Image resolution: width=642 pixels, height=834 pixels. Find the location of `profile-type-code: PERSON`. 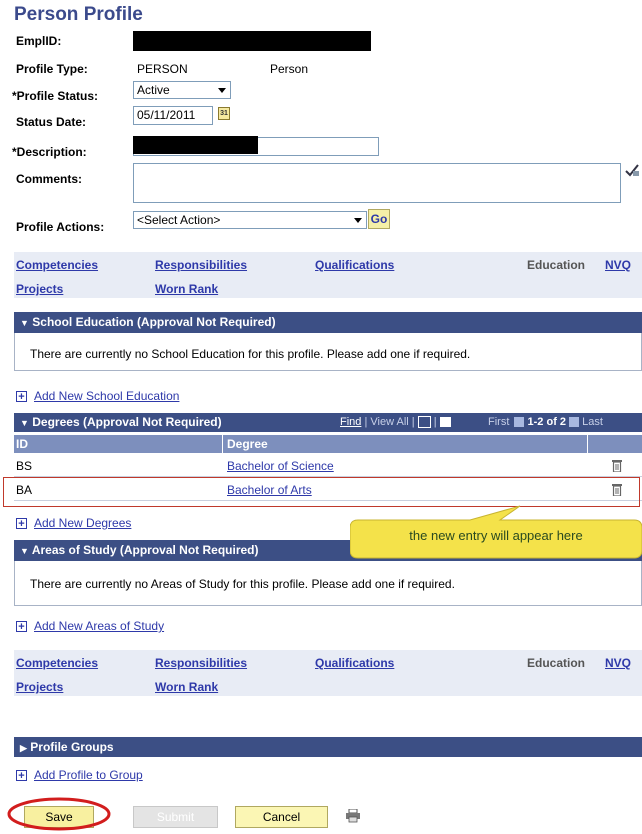

profile-type-code: PERSON is located at coordinates (162, 69).